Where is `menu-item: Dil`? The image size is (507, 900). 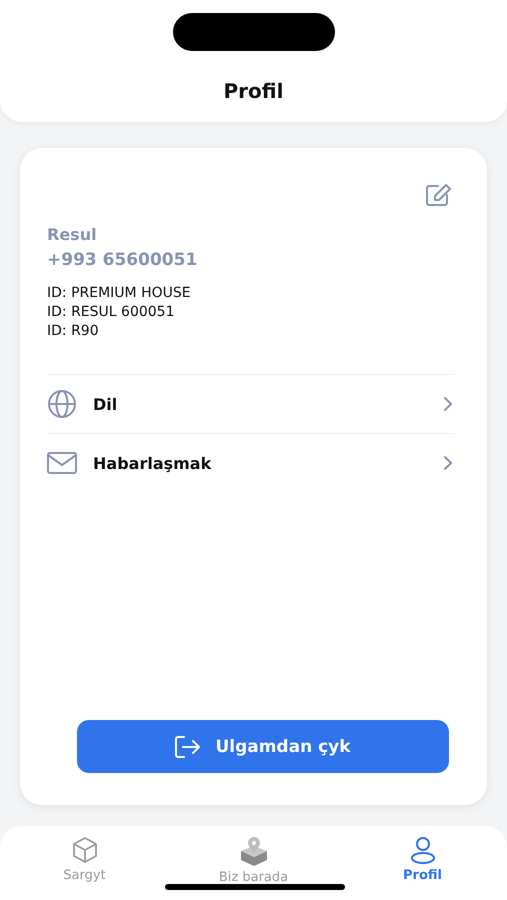 menu-item: Dil is located at coordinates (251, 403).